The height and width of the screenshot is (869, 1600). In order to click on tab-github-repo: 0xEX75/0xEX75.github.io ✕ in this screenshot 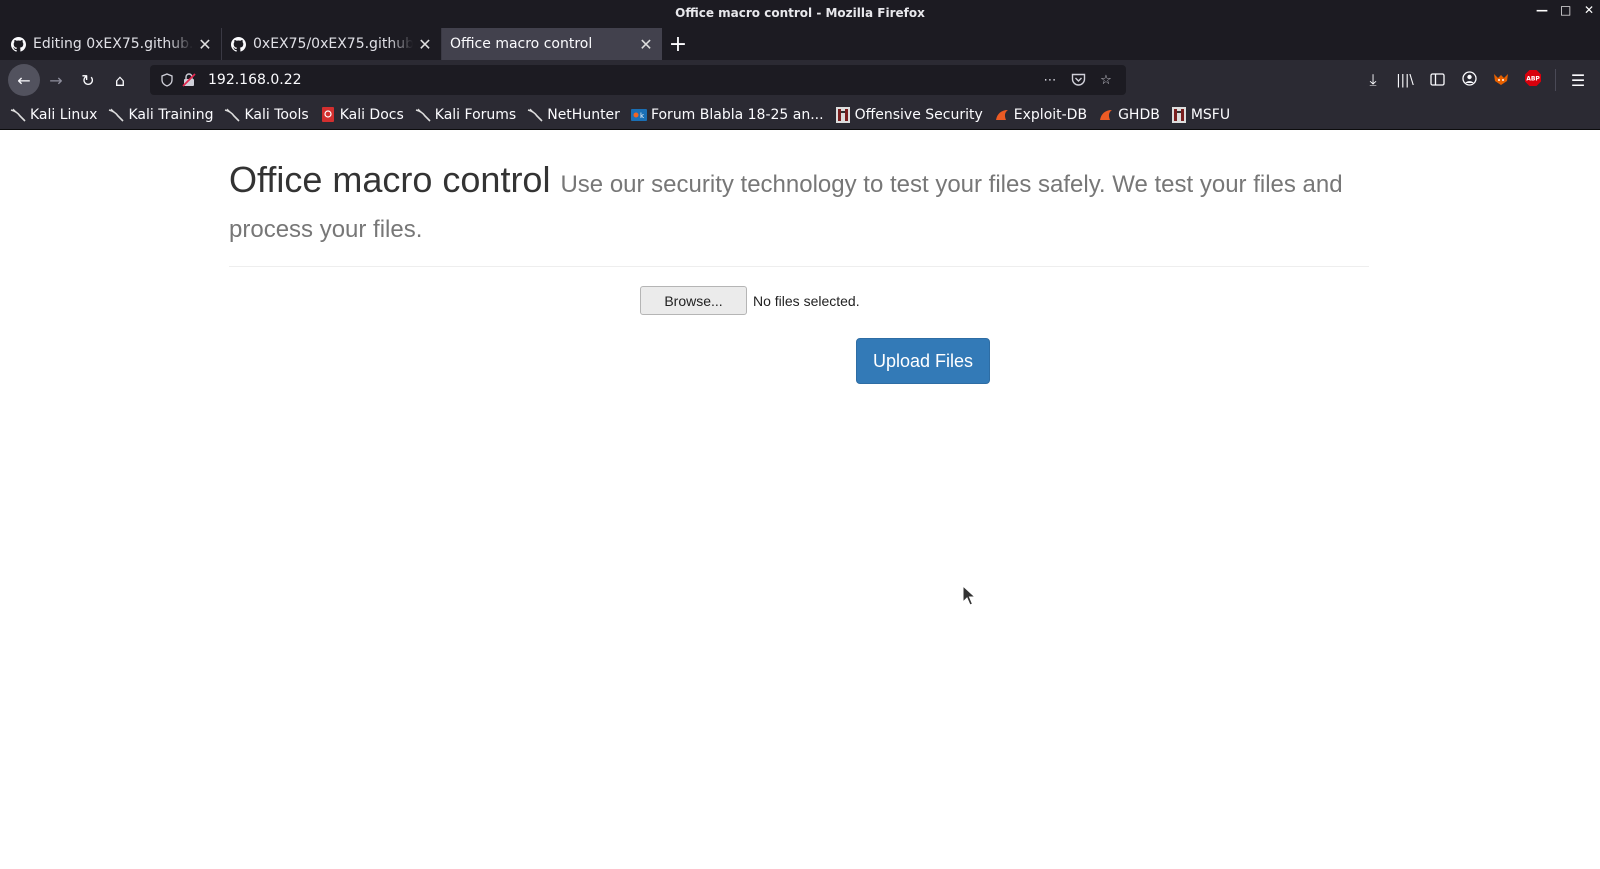, I will do `click(332, 44)`.